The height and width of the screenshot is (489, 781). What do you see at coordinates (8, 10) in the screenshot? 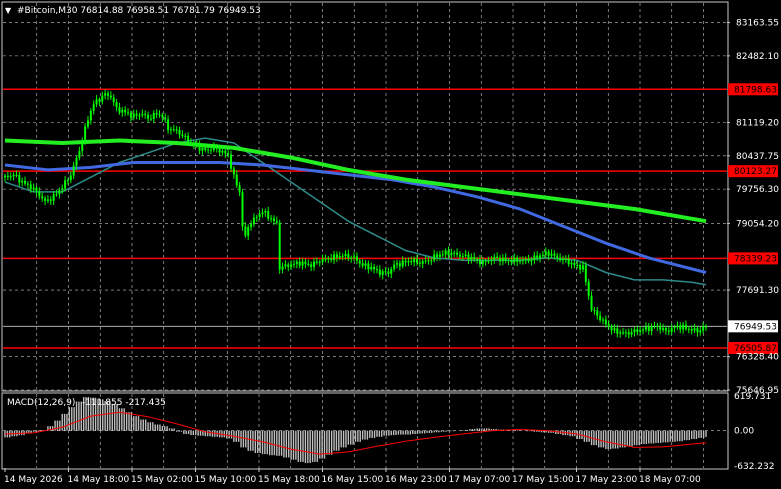
I see `collapse-arrow-icon: ▼` at bounding box center [8, 10].